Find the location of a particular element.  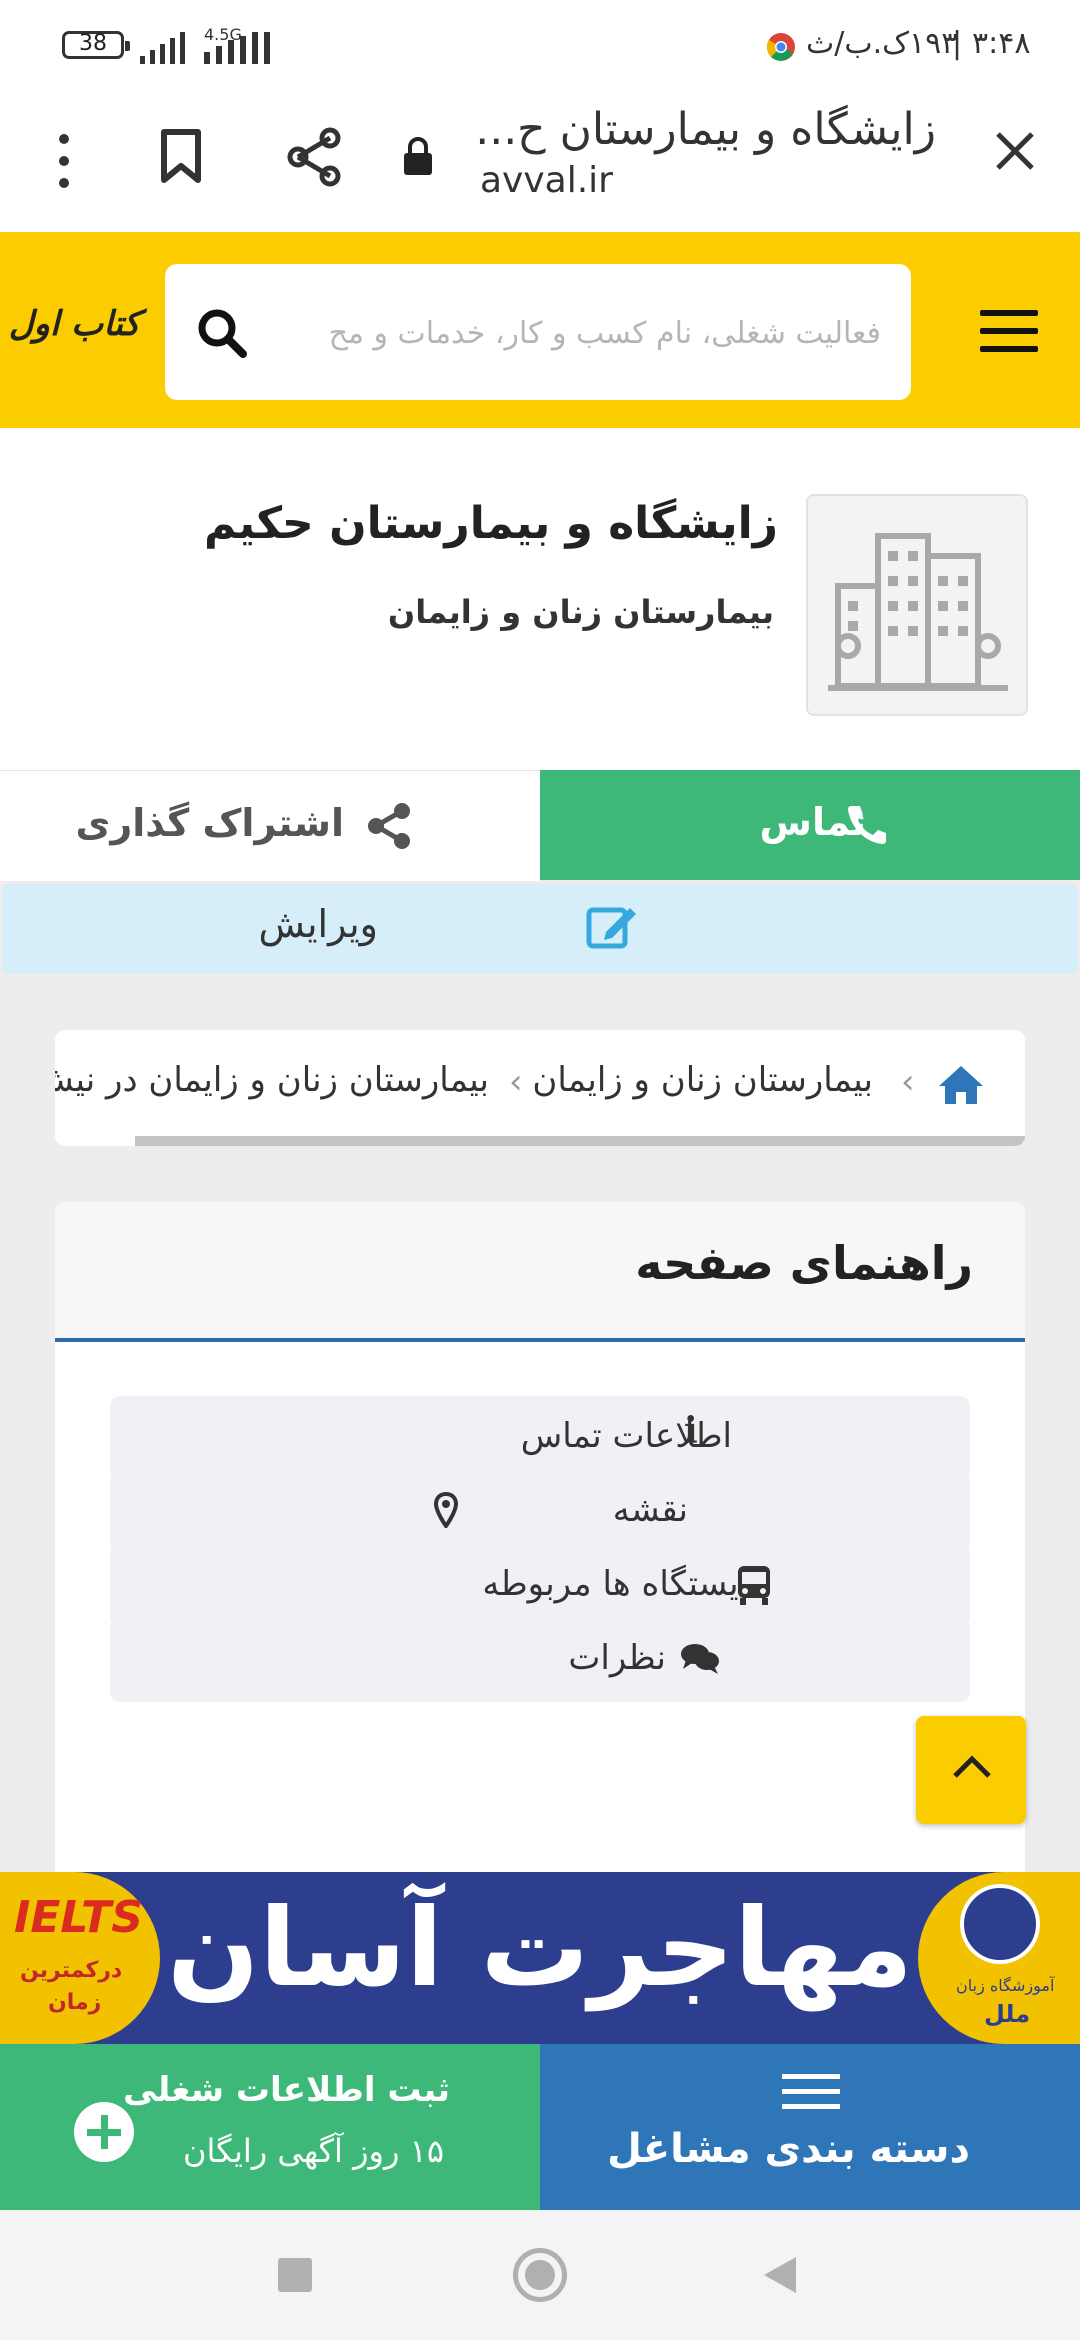

site-logo: کتاب اول is located at coordinates (74, 334).